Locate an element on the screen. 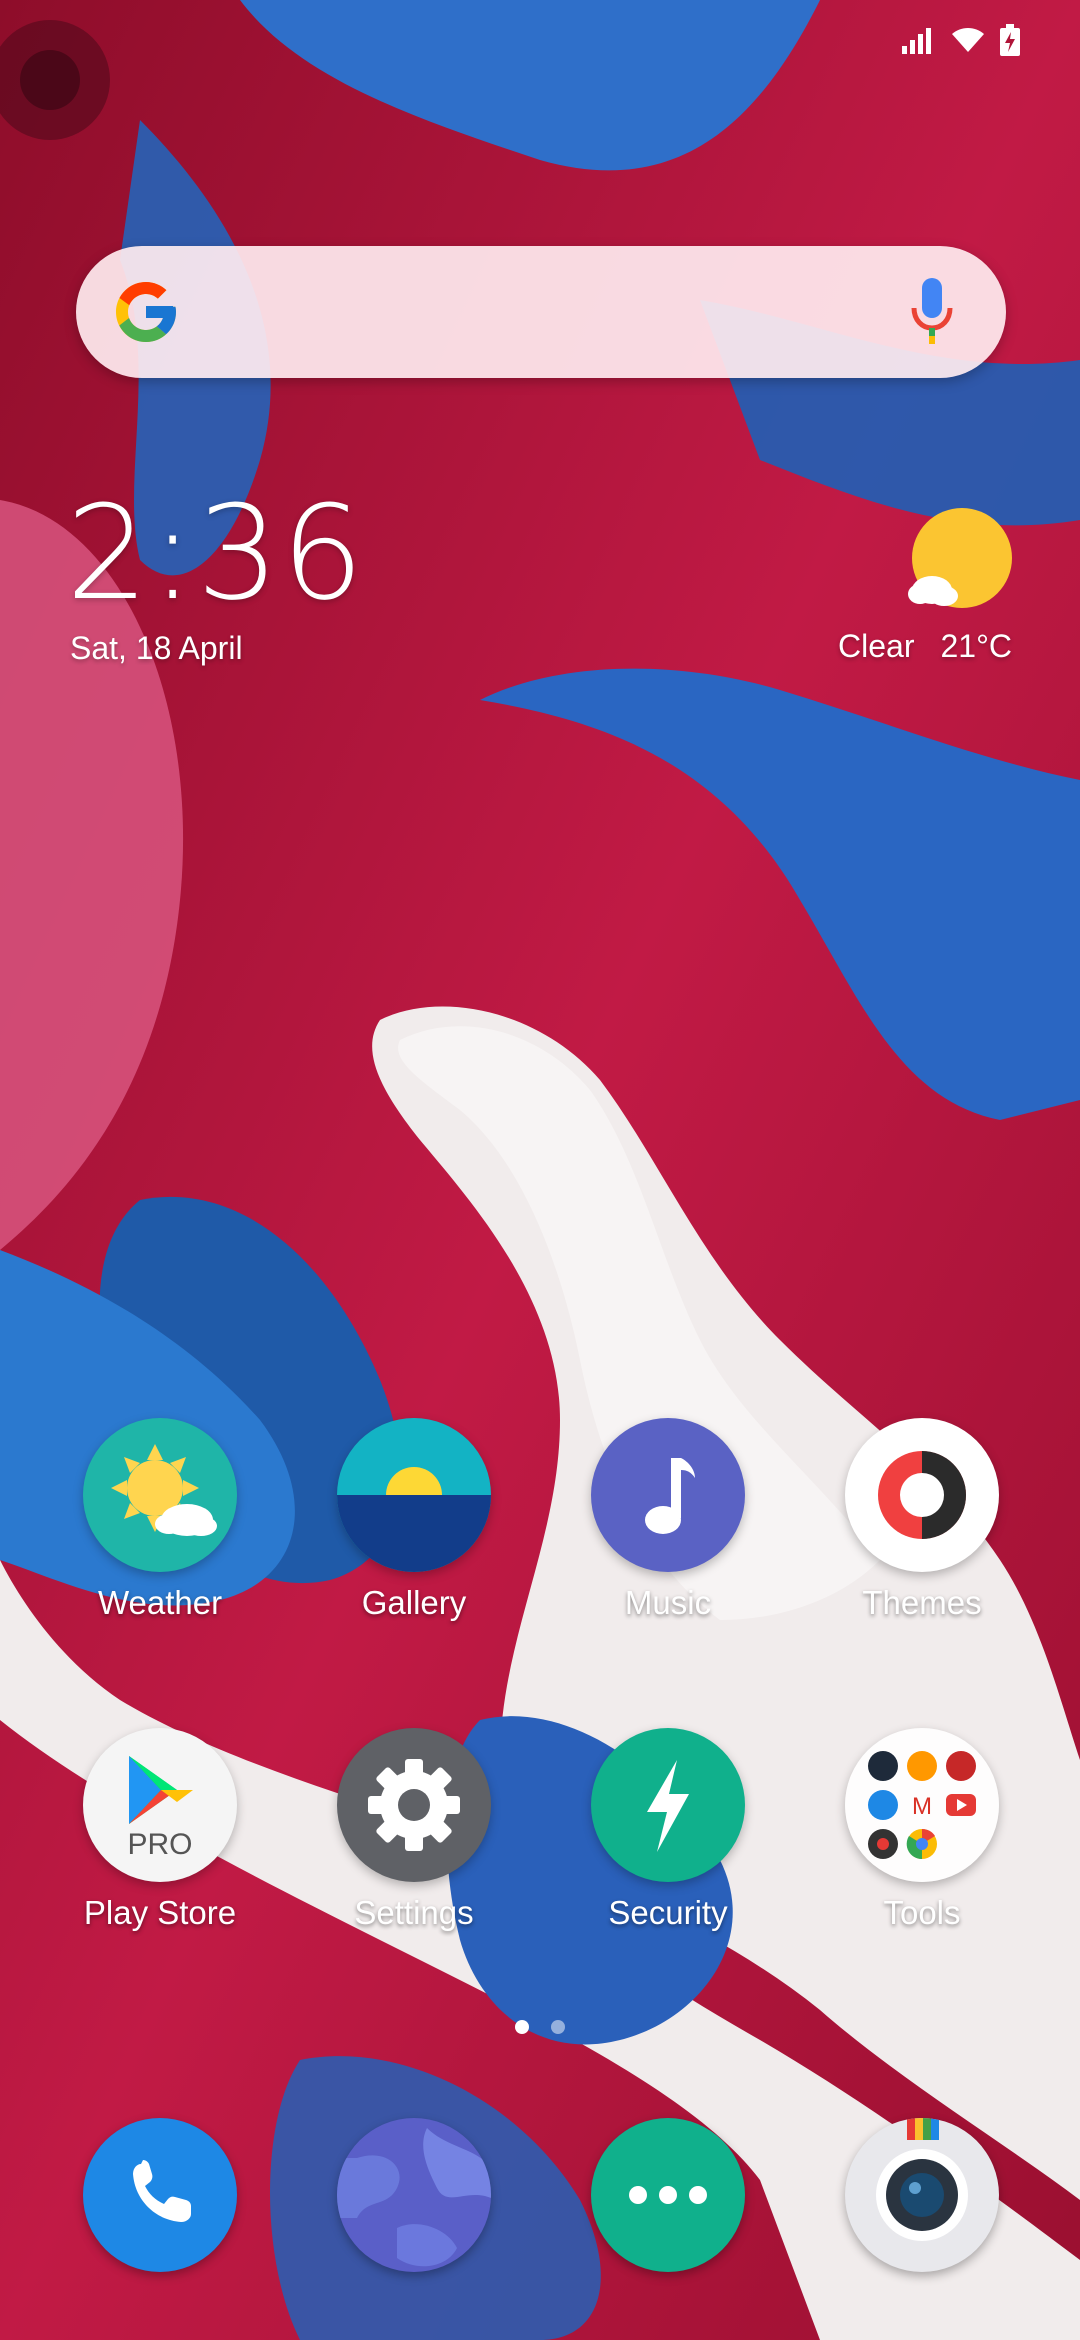 The image size is (1080, 2340). weather-temperature: 21°C is located at coordinates (976, 646).